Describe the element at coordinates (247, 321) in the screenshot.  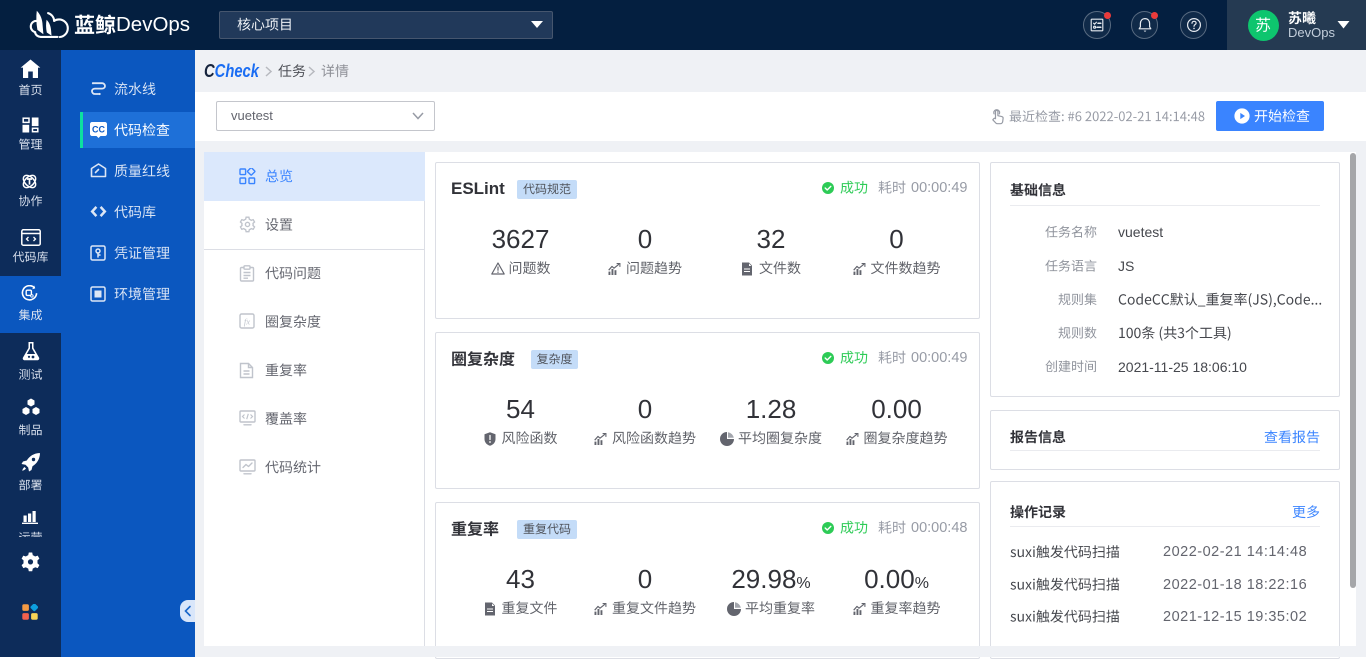
I see `svg-text: fx` at that location.